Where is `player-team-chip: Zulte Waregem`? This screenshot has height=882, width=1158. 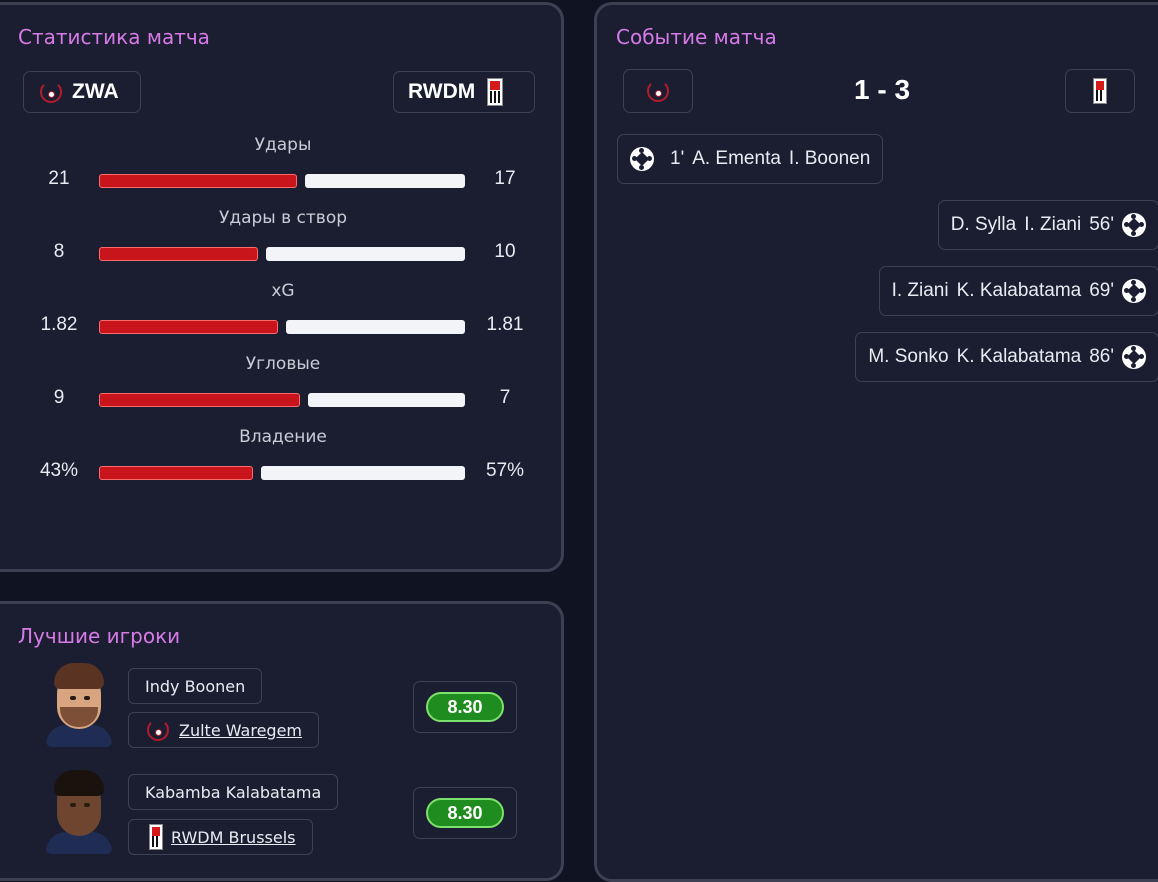
player-team-chip: Zulte Waregem is located at coordinates (224, 730).